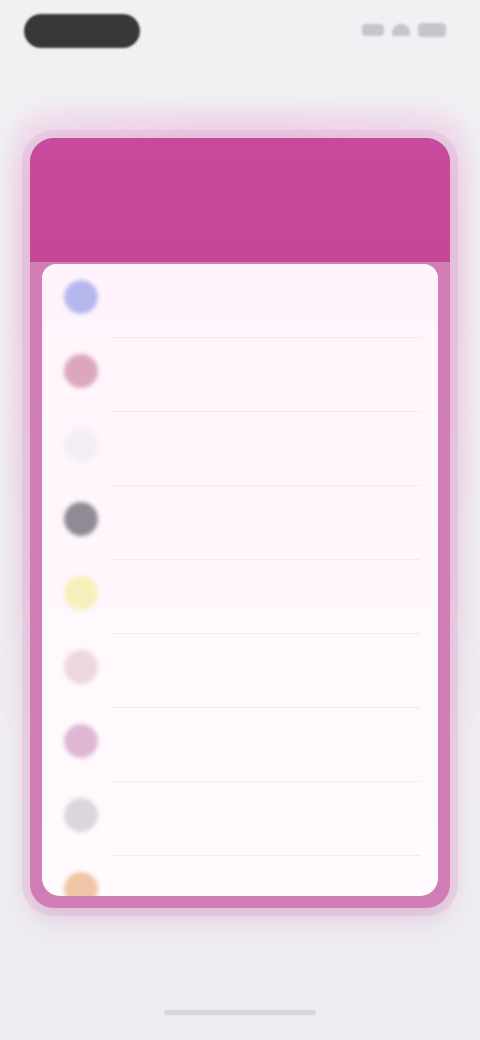 Image resolution: width=480 pixels, height=1040 pixels. What do you see at coordinates (81, 297) in the screenshot?
I see `blue-circle-icon` at bounding box center [81, 297].